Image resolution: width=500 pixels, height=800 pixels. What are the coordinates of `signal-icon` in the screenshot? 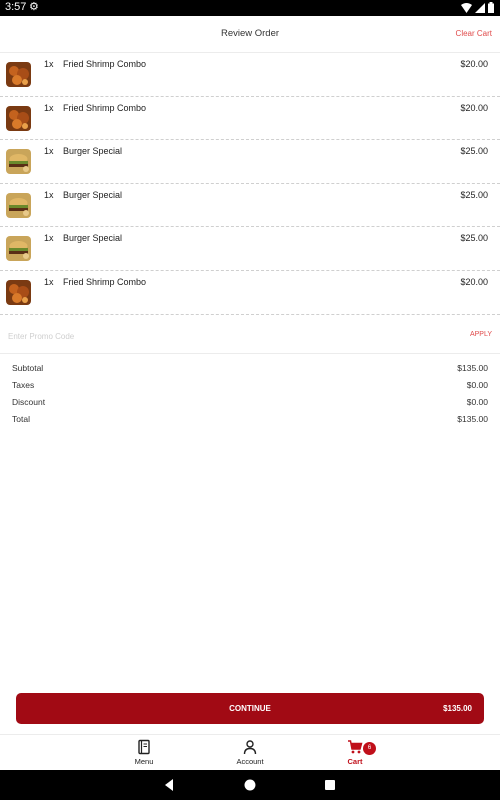 It's located at (480, 7).